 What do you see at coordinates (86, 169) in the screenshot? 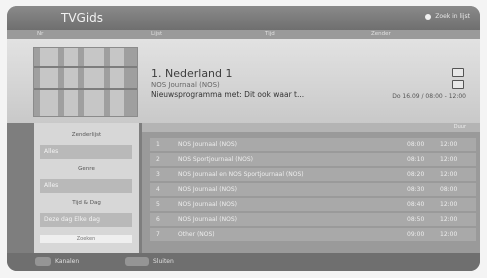
I see `filter-genre-heading: Genre` at bounding box center [86, 169].